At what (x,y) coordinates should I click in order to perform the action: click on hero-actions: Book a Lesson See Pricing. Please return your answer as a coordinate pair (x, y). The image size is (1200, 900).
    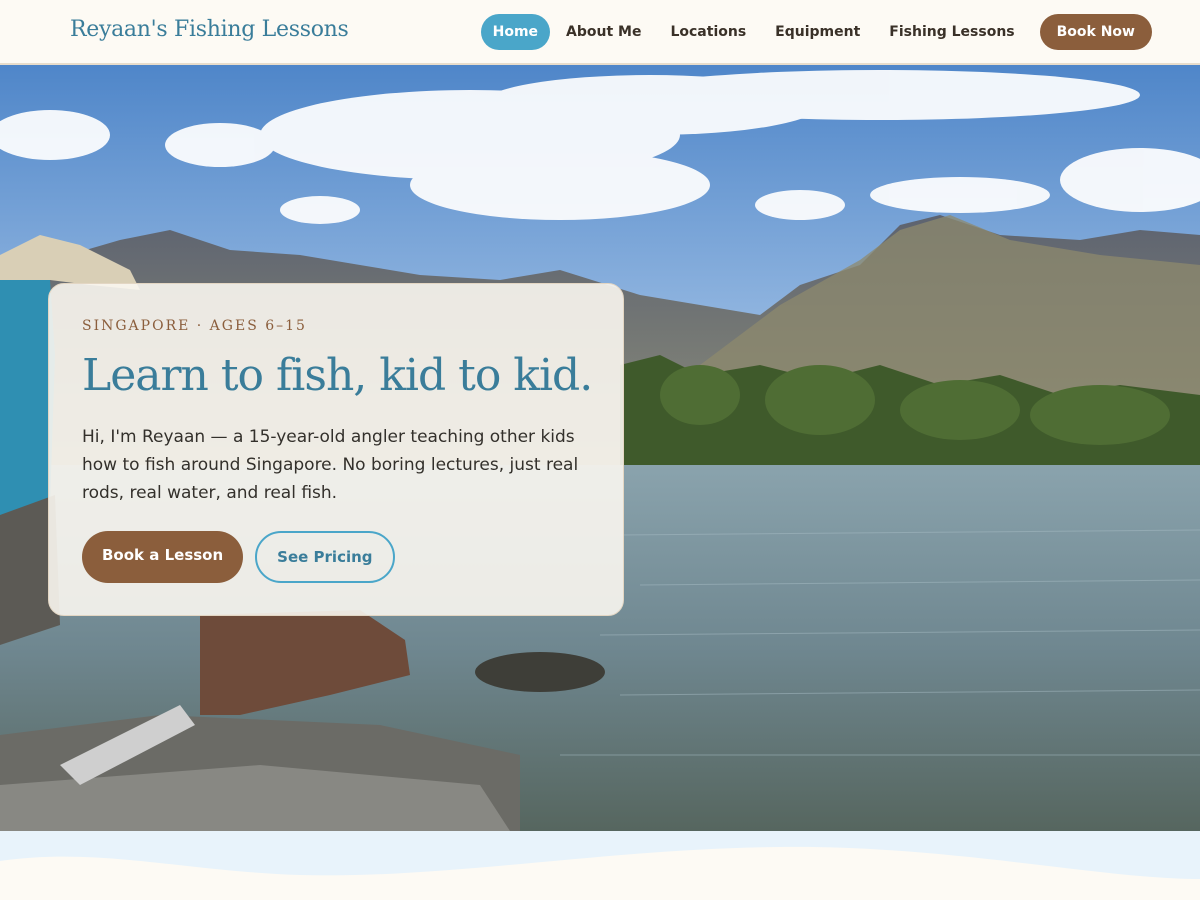
    Looking at the image, I should click on (336, 557).